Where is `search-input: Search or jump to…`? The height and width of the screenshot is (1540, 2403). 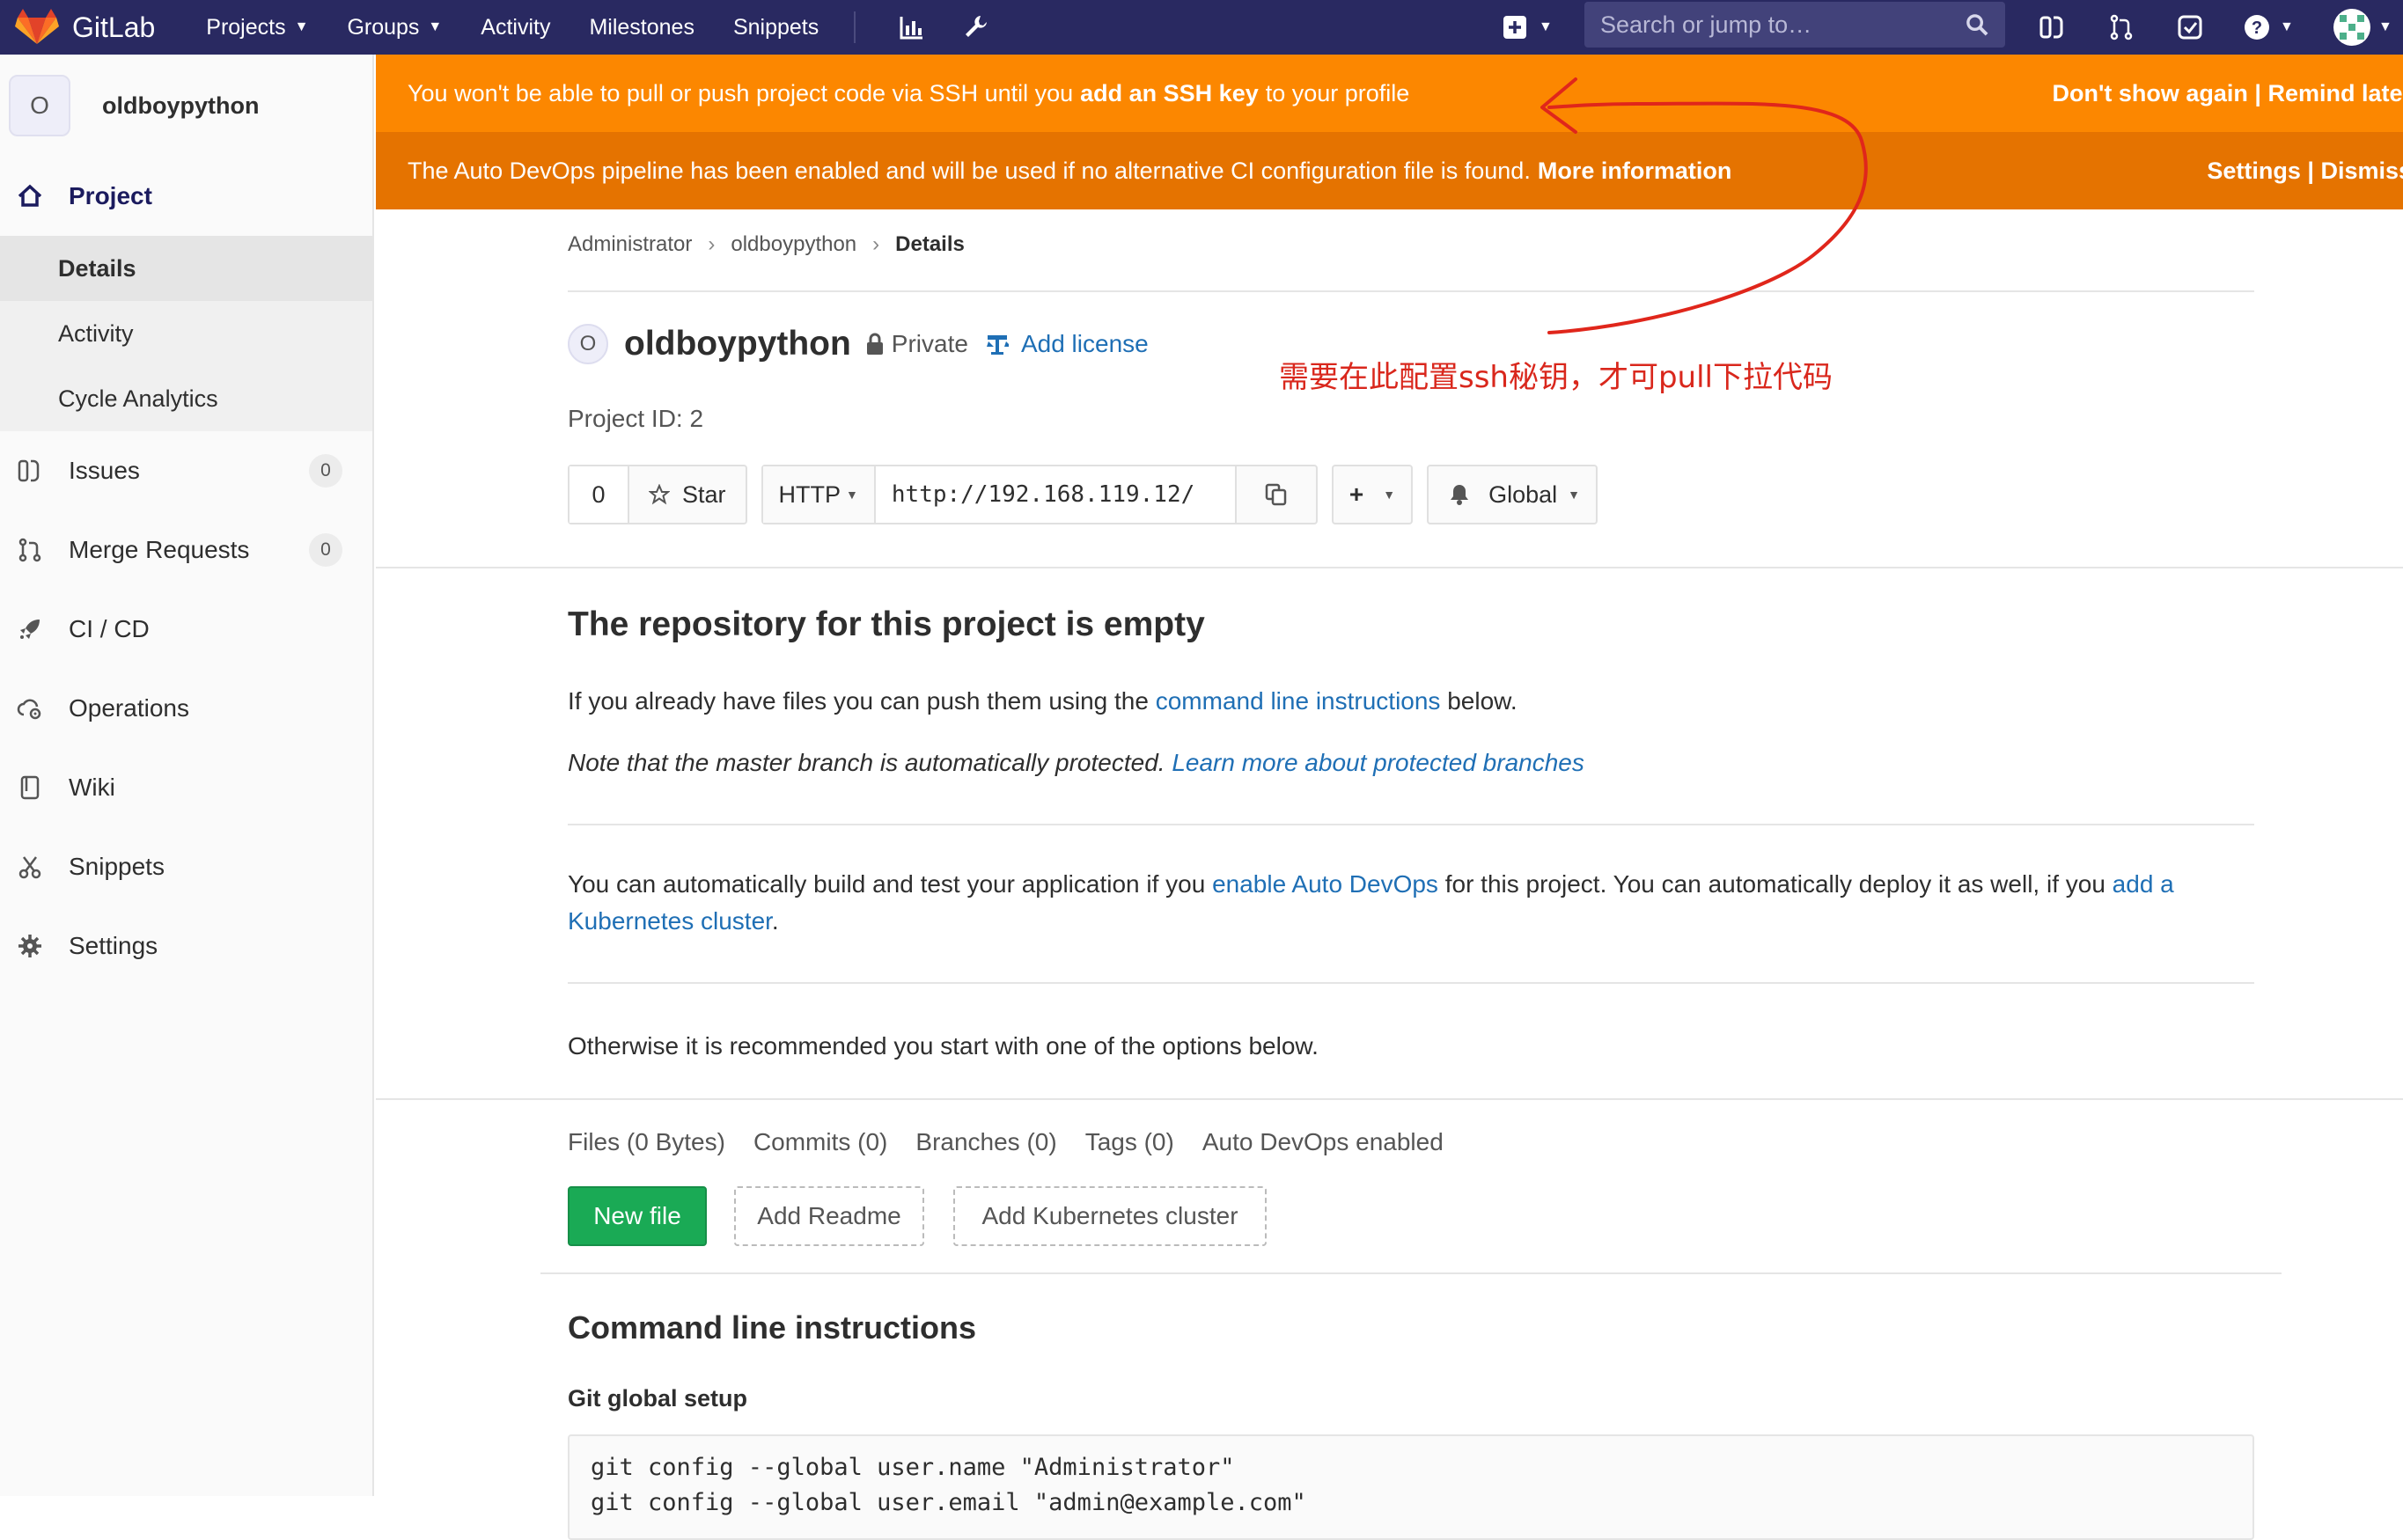 search-input: Search or jump to… is located at coordinates (1794, 25).